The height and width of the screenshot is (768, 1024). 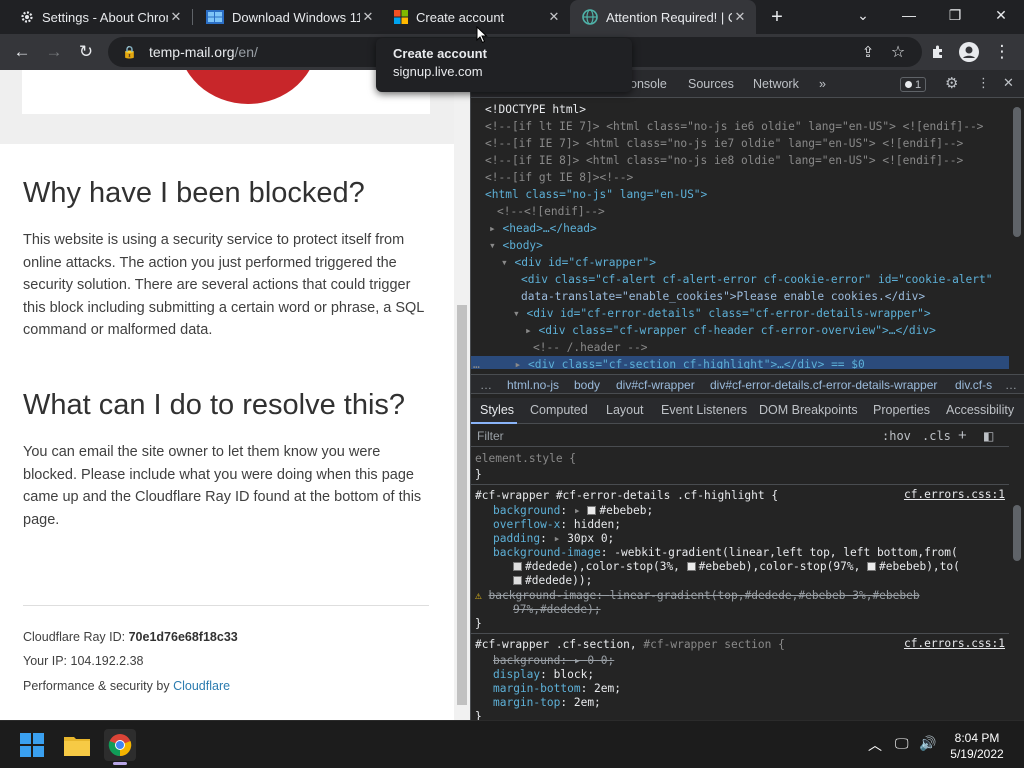 What do you see at coordinates (533, 385) in the screenshot?
I see `breadcrumb-html: html.no-js` at bounding box center [533, 385].